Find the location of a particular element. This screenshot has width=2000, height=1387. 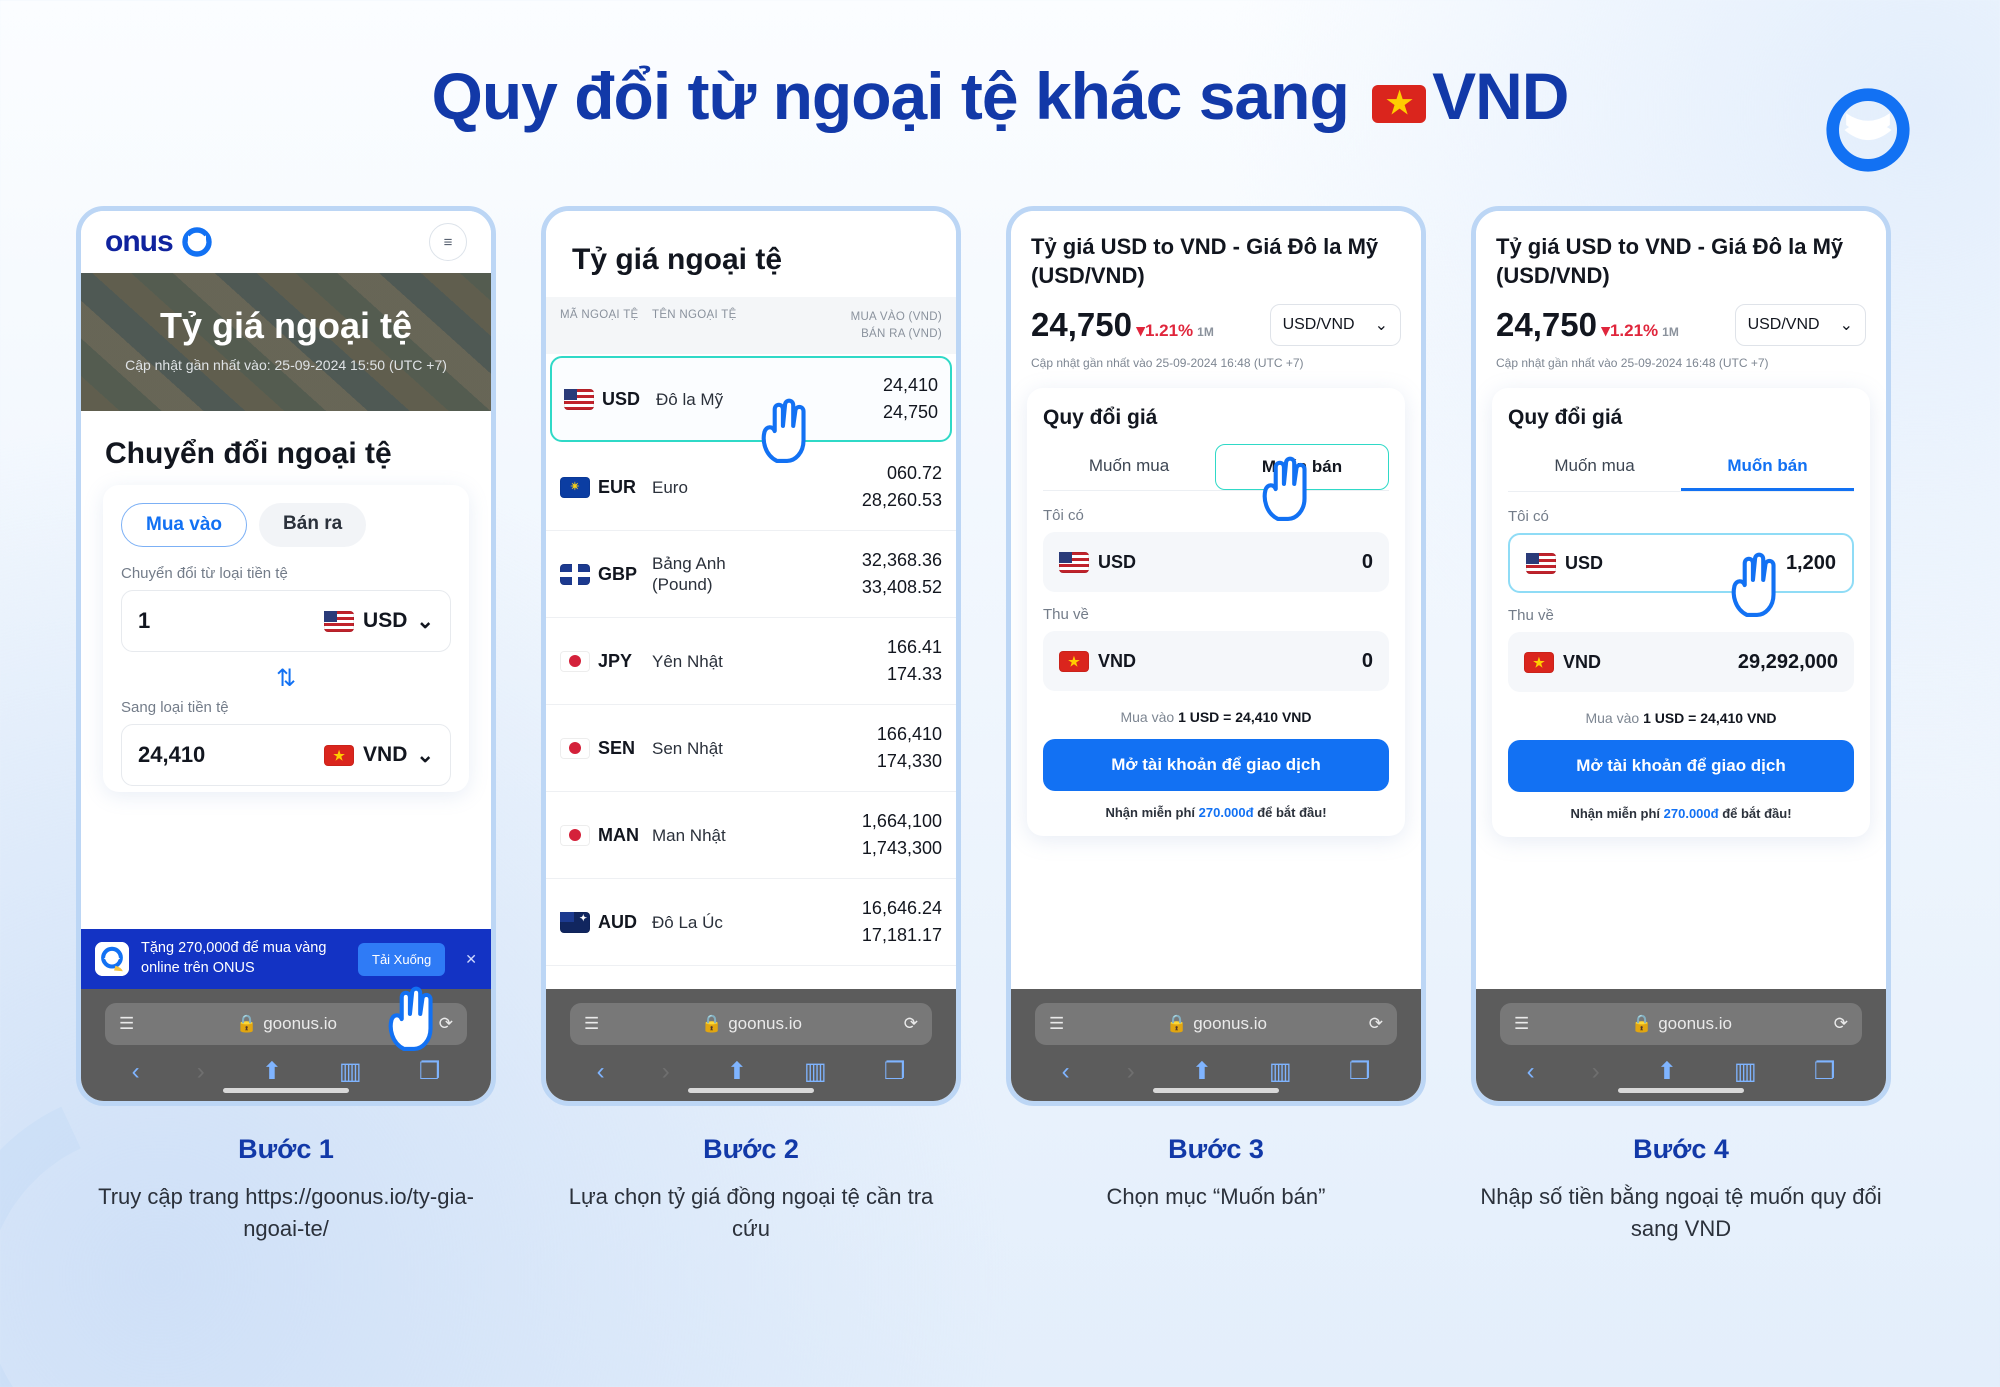

cta-sub-amount-4: 270.000đ is located at coordinates (1691, 814).